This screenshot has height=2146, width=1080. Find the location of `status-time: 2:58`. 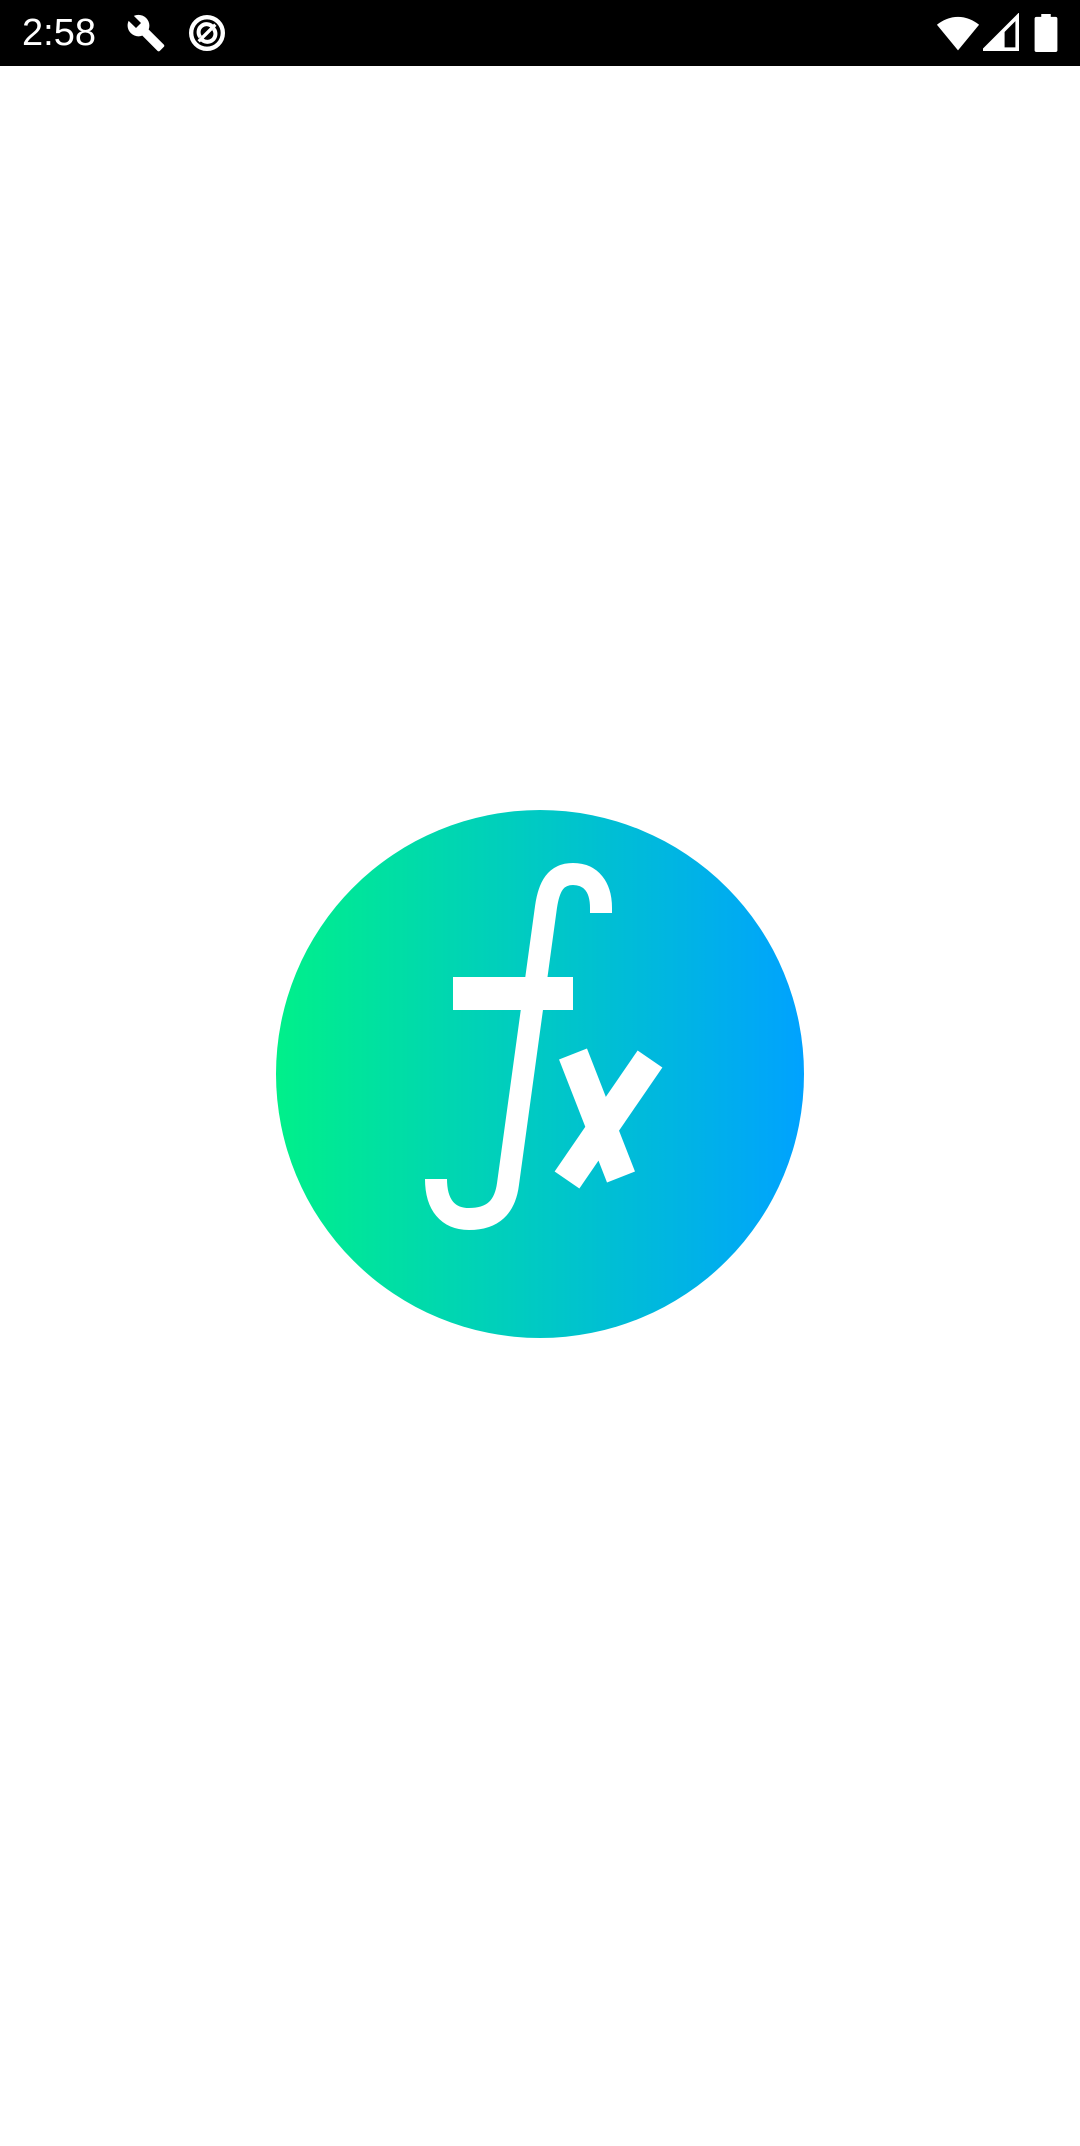

status-time: 2:58 is located at coordinates (59, 33).